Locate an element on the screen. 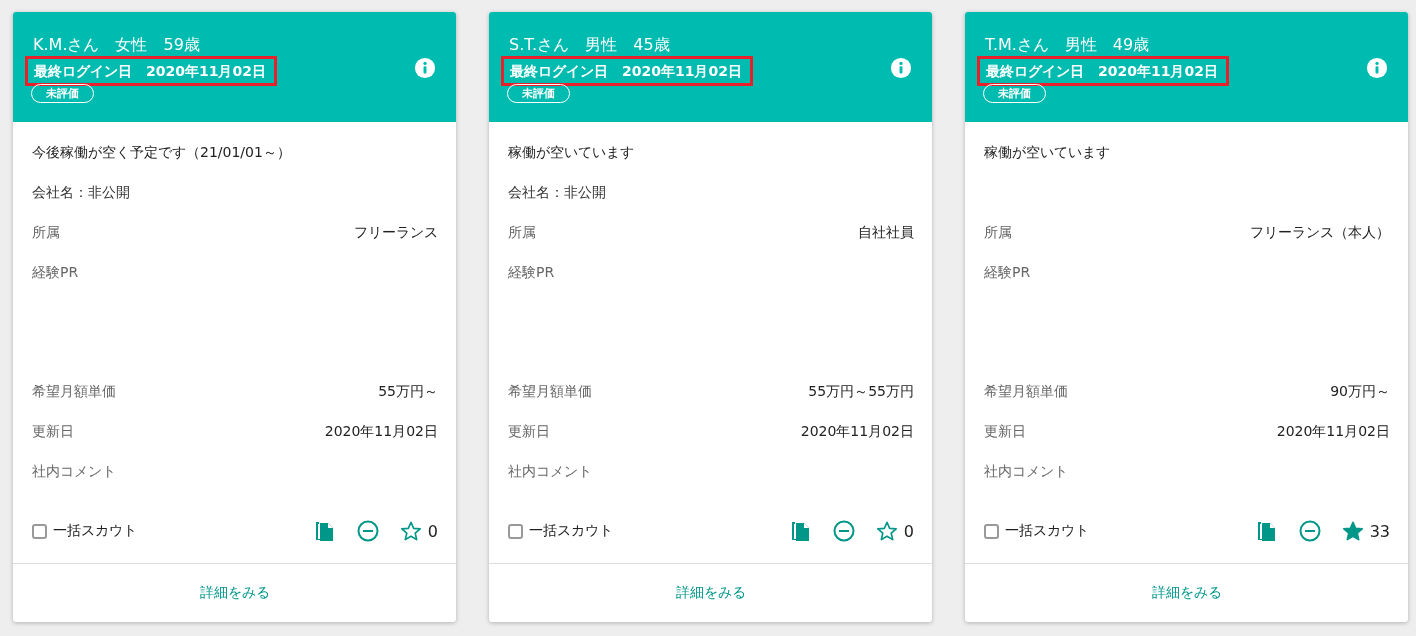 The height and width of the screenshot is (636, 1416). person-name: K.M.さん 女性 59歳 is located at coordinates (116, 45).